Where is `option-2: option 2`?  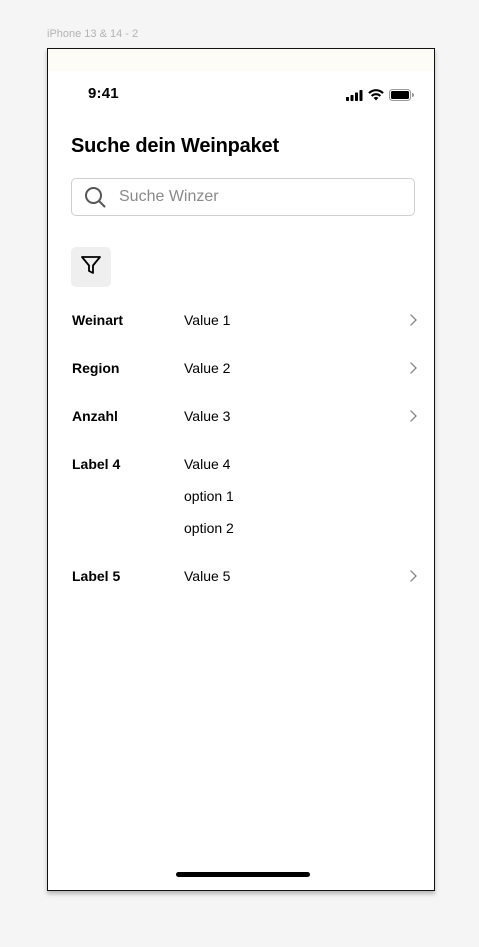 option-2: option 2 is located at coordinates (209, 528).